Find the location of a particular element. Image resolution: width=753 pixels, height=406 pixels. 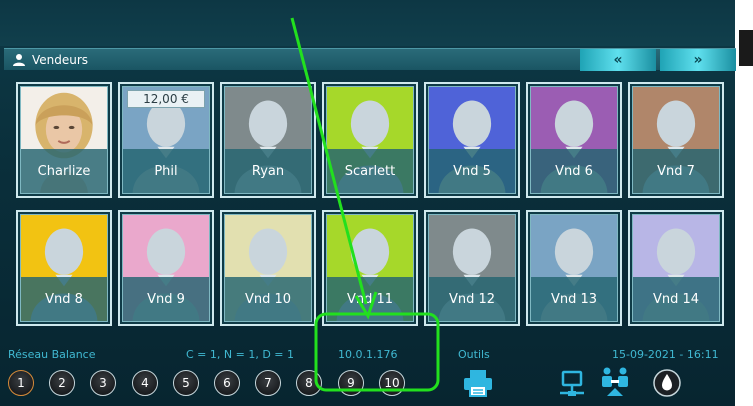

printer-icon is located at coordinates (478, 383).